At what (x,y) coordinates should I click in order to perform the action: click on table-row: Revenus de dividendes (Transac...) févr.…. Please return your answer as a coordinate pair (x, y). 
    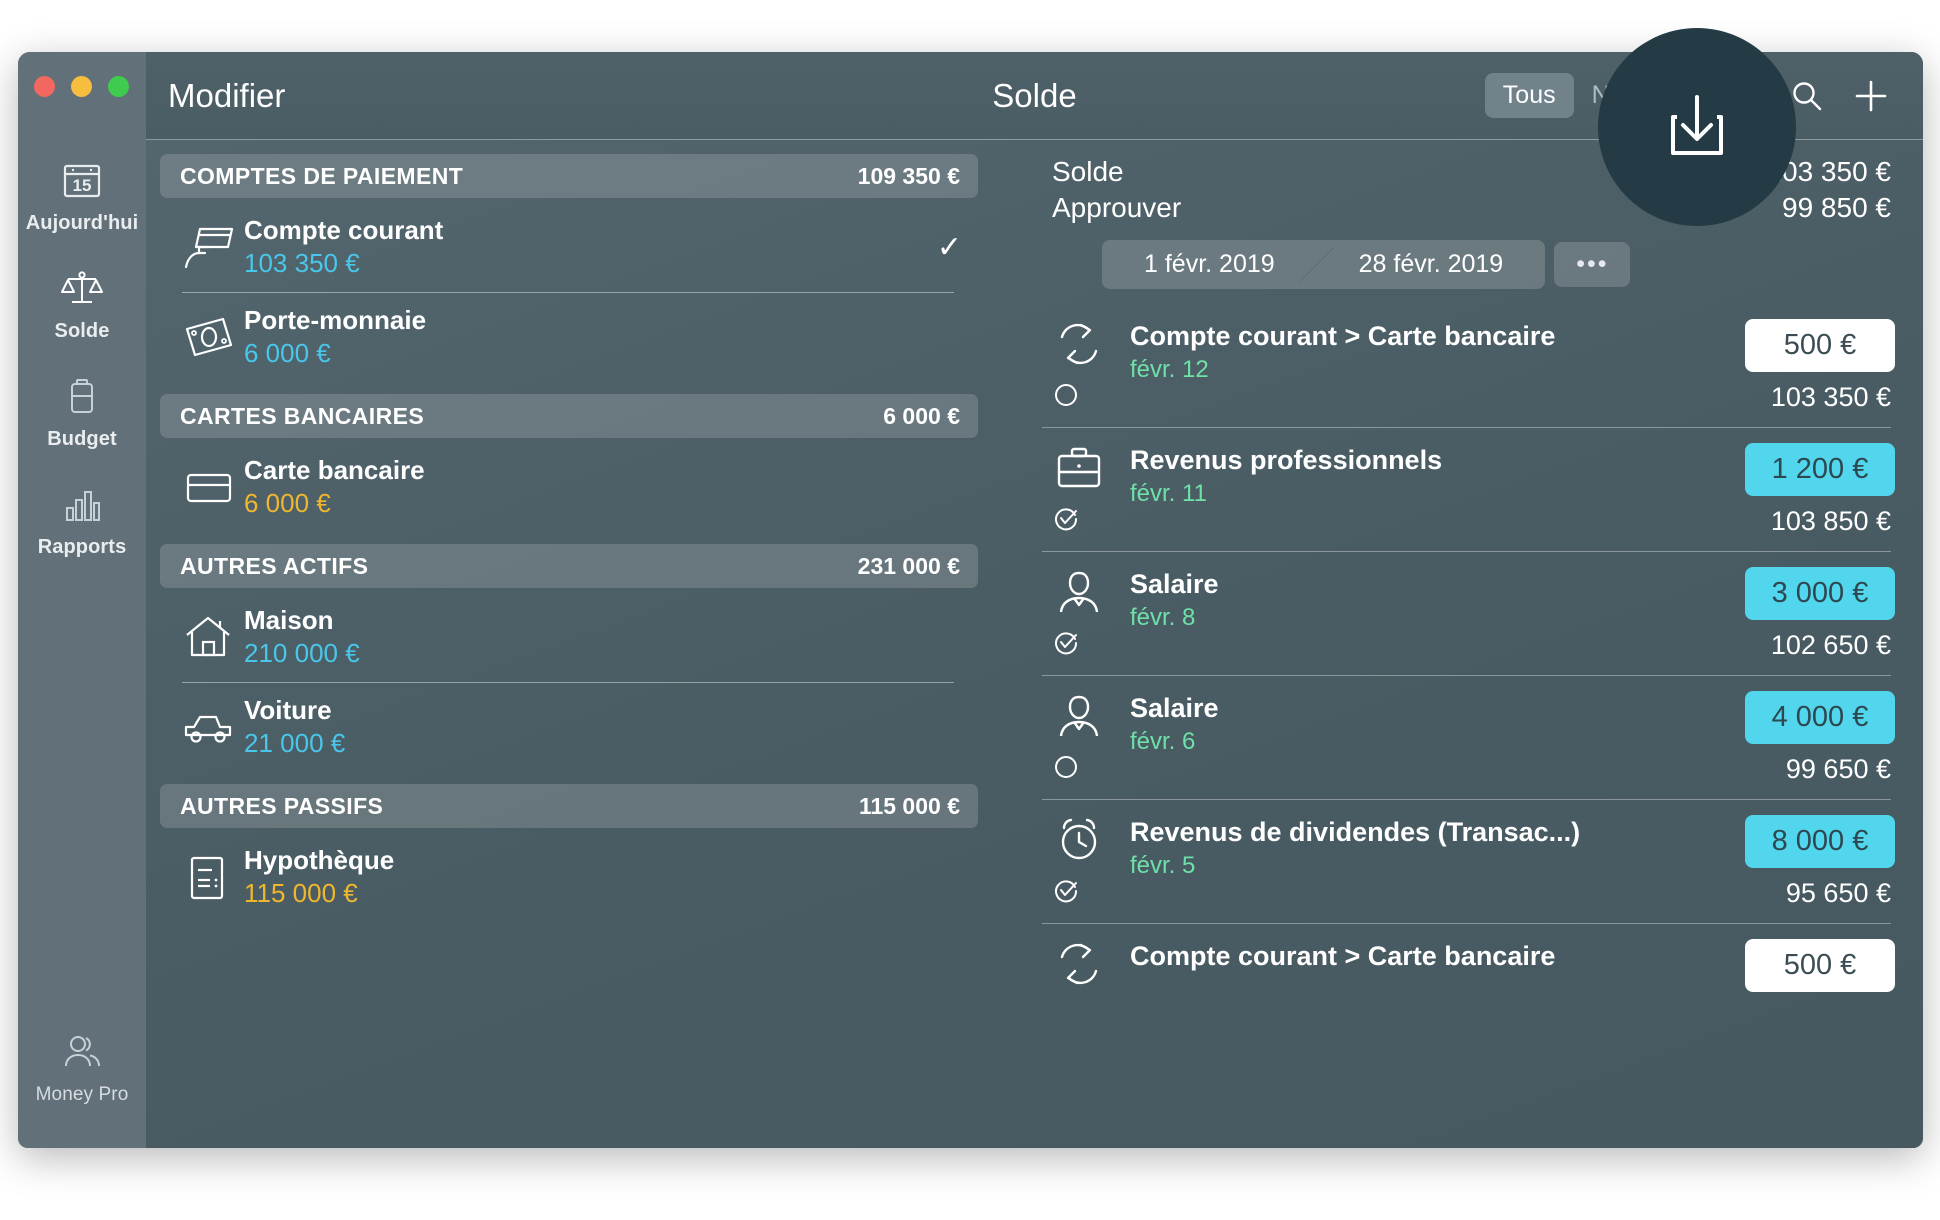
    Looking at the image, I should click on (1470, 861).